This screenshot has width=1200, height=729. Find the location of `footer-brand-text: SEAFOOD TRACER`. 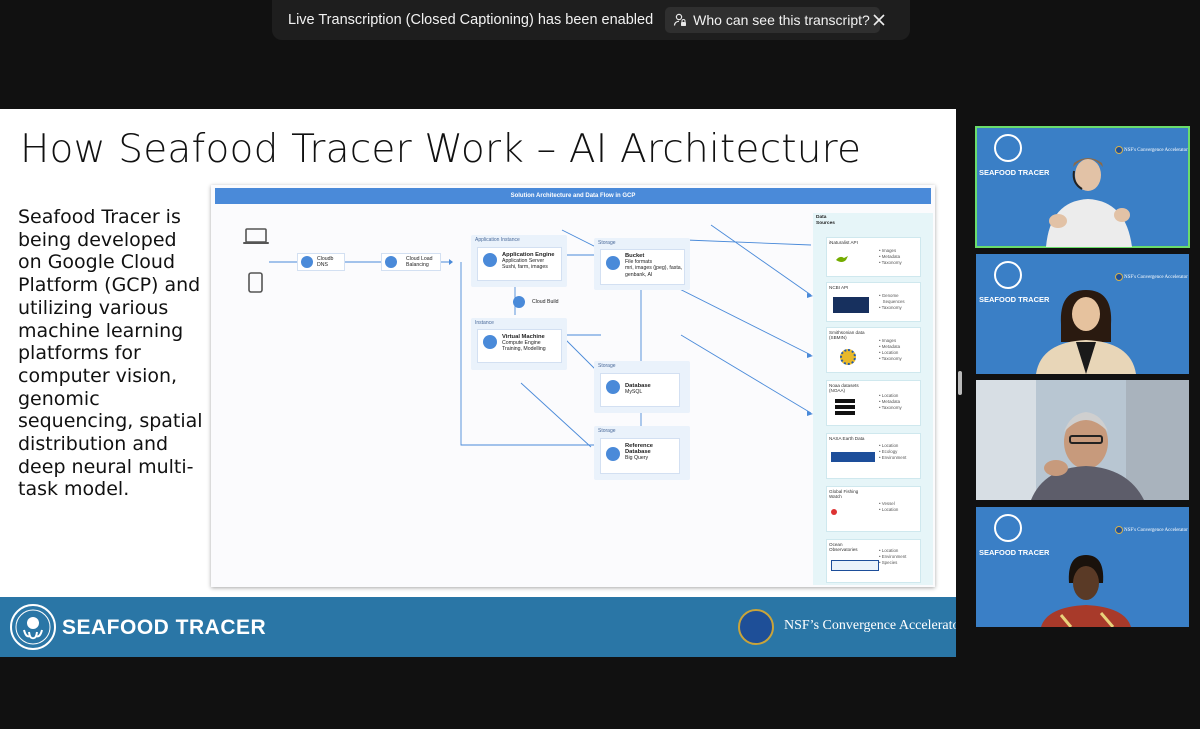

footer-brand-text: SEAFOOD TRACER is located at coordinates (164, 627).